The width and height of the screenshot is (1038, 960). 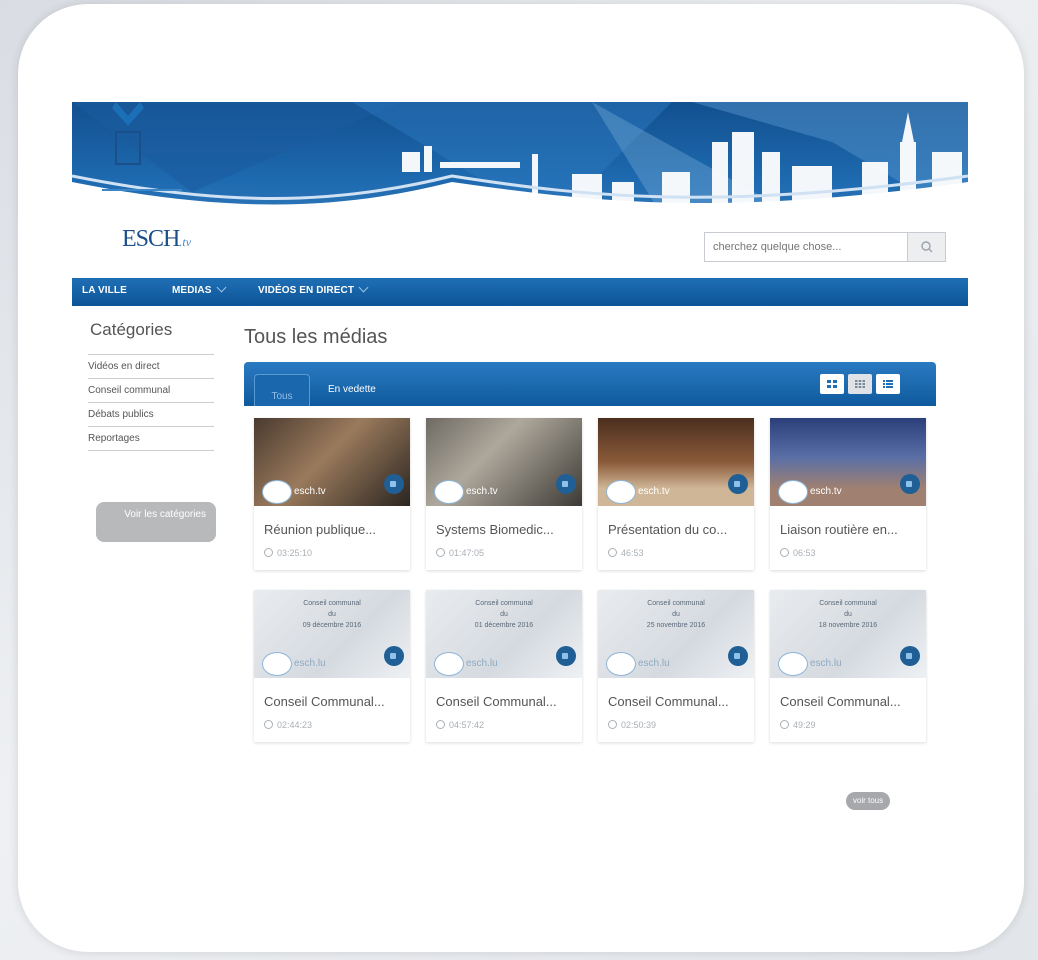 What do you see at coordinates (157, 239) in the screenshot?
I see `logo-text: ESCH.tv` at bounding box center [157, 239].